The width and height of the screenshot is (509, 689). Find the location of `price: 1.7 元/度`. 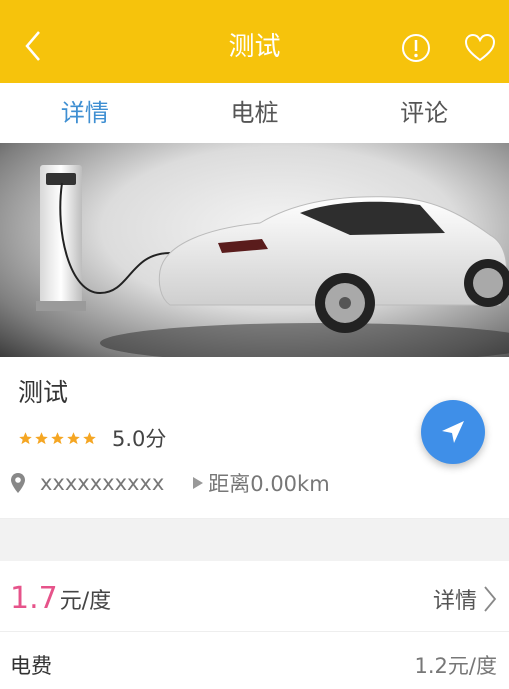

price: 1.7 元/度 is located at coordinates (60, 598).